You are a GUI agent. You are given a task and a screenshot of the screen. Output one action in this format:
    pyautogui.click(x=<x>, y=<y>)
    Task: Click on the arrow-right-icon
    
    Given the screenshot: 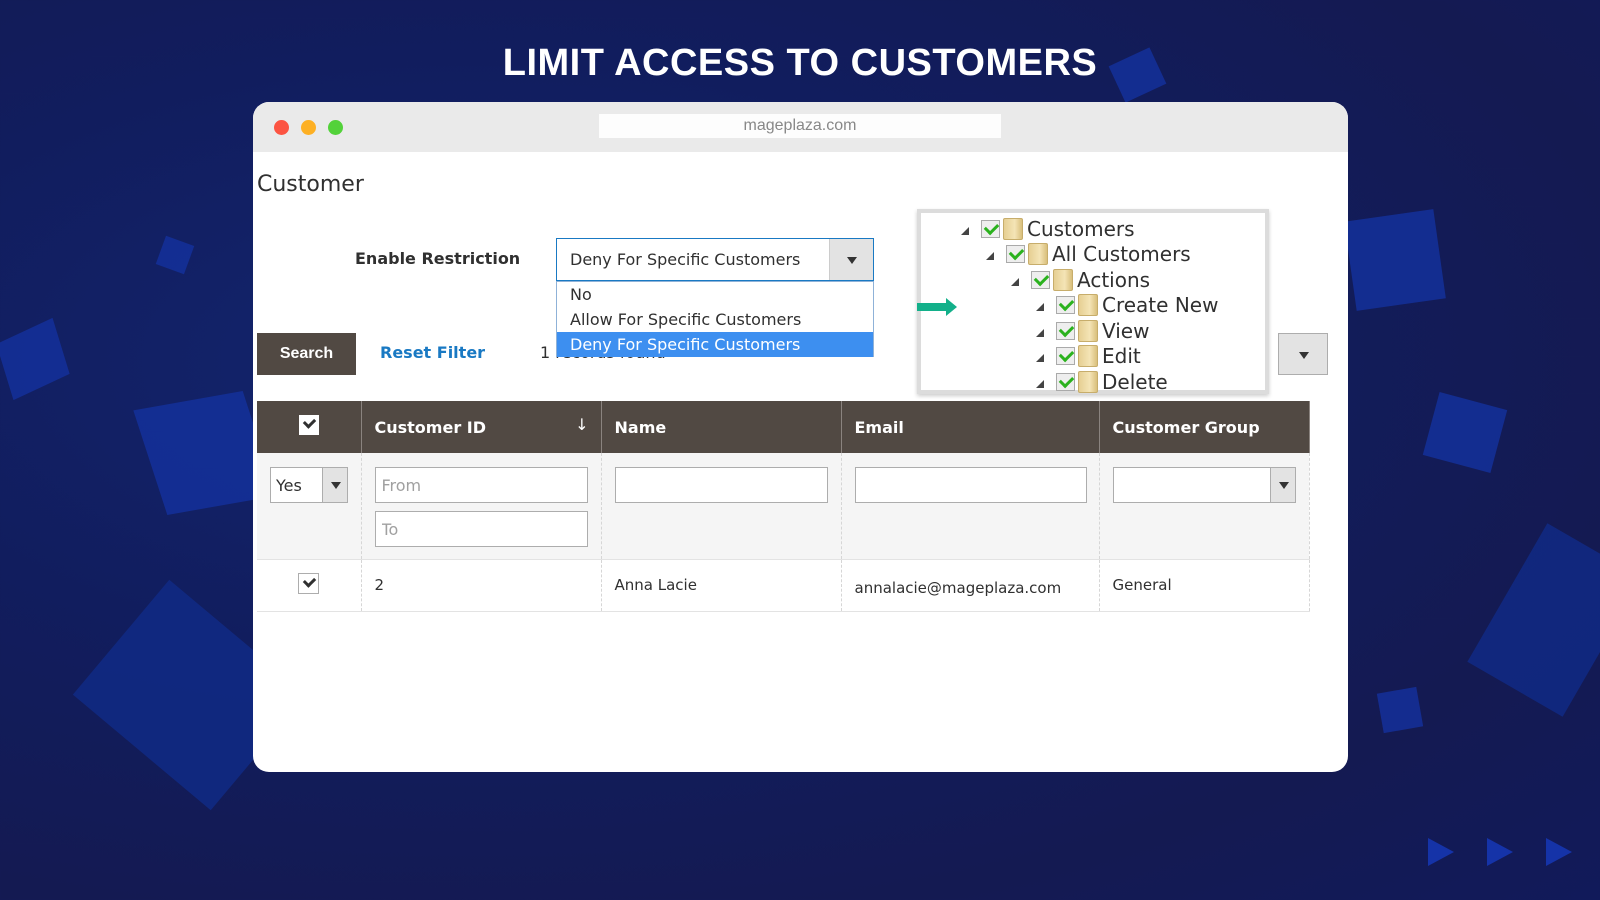 What is the action you would take?
    pyautogui.click(x=937, y=307)
    